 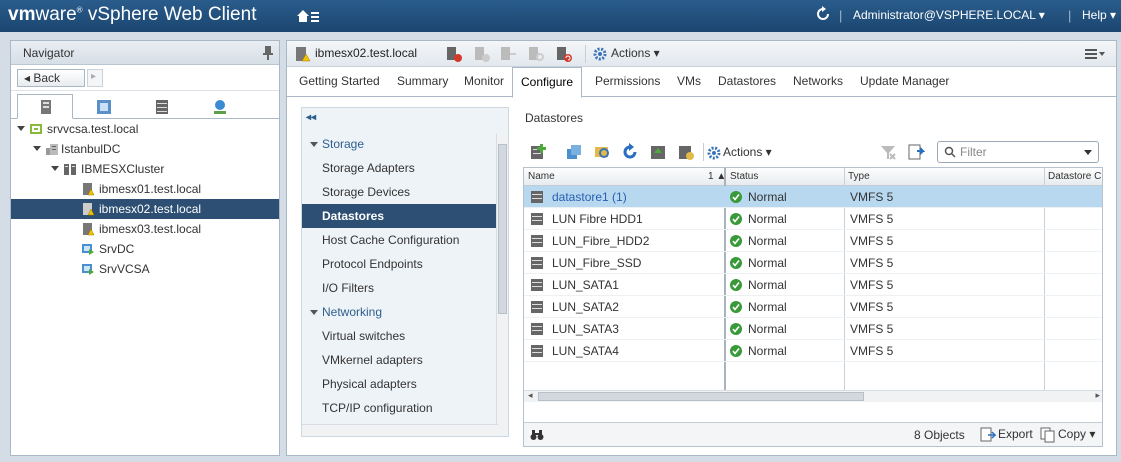 I want to click on side-item-storage-devices: Storage Devices, so click(x=400, y=192).